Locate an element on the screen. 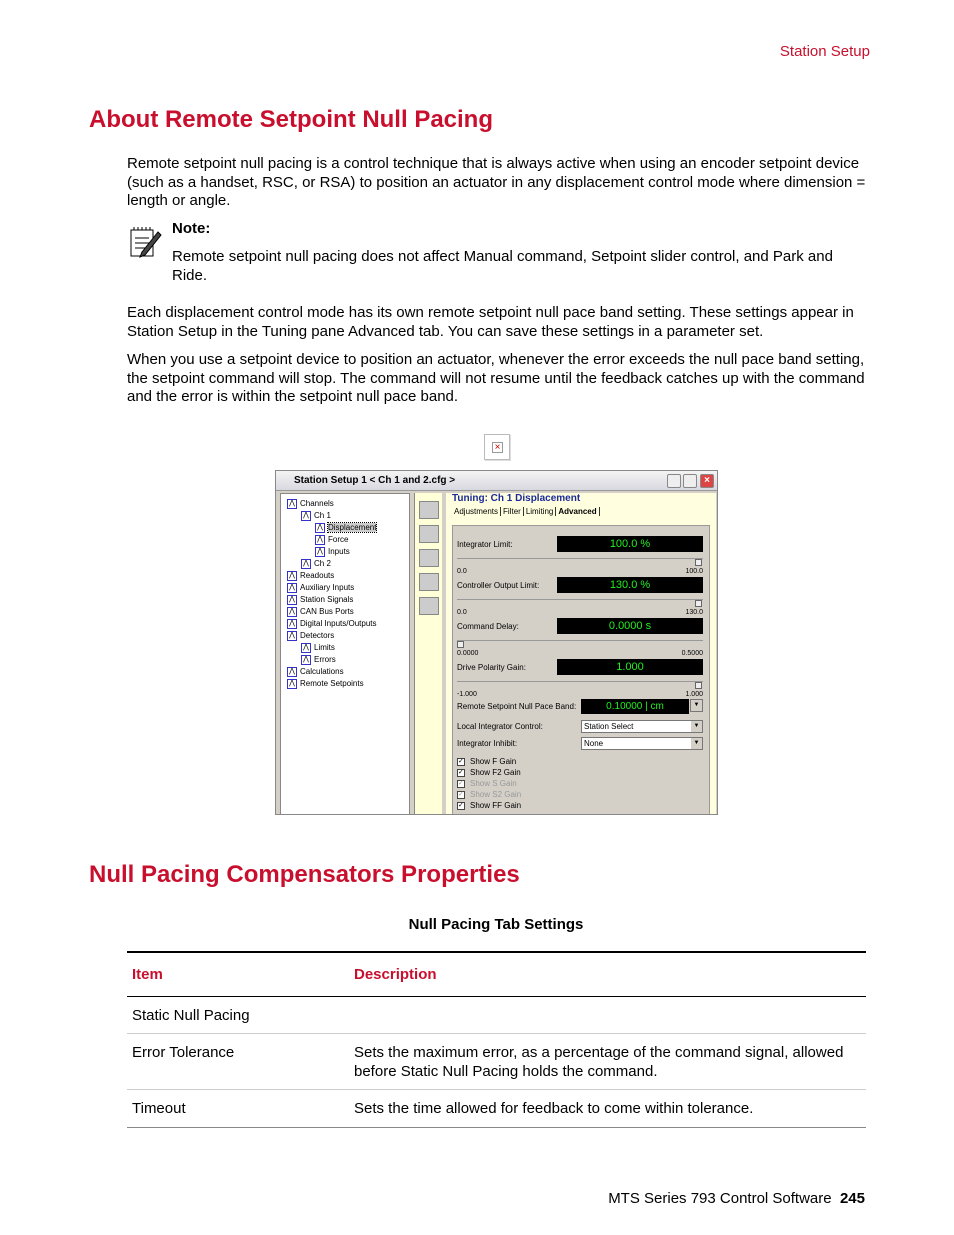 Image resolution: width=954 pixels, height=1235 pixels. table-caption: Null Pacing Tab Settings is located at coordinates (496, 924).